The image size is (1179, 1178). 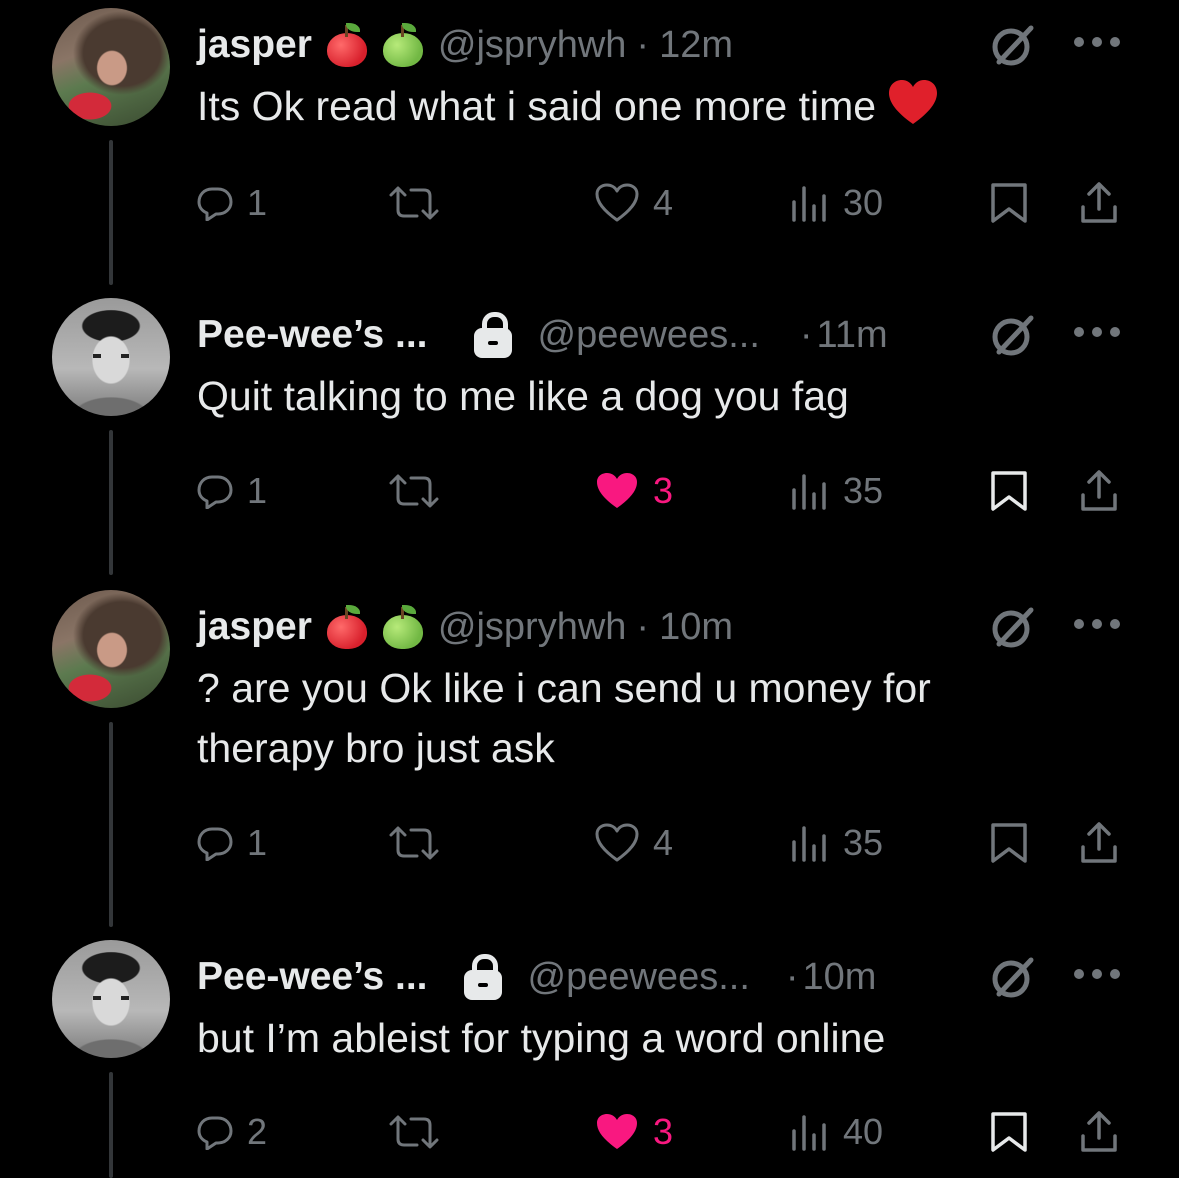 I want to click on tweet-actions: 1 3 35, so click(x=662, y=491).